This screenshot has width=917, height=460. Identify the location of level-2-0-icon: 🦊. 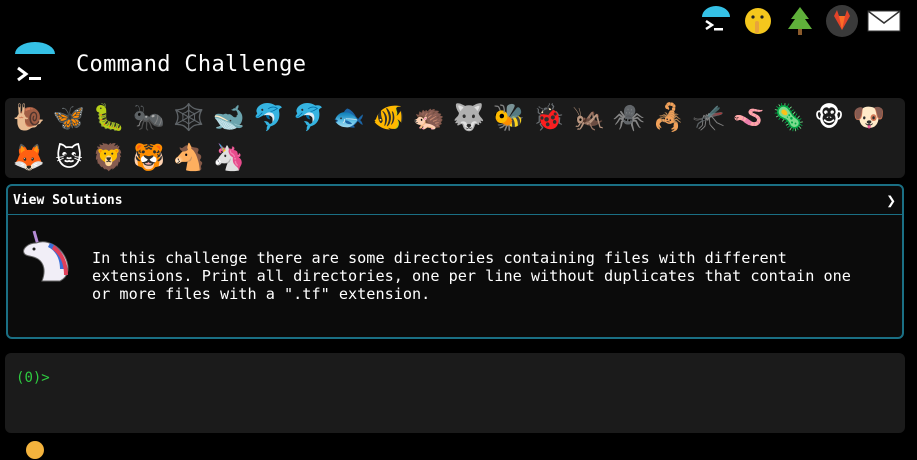
(29, 158).